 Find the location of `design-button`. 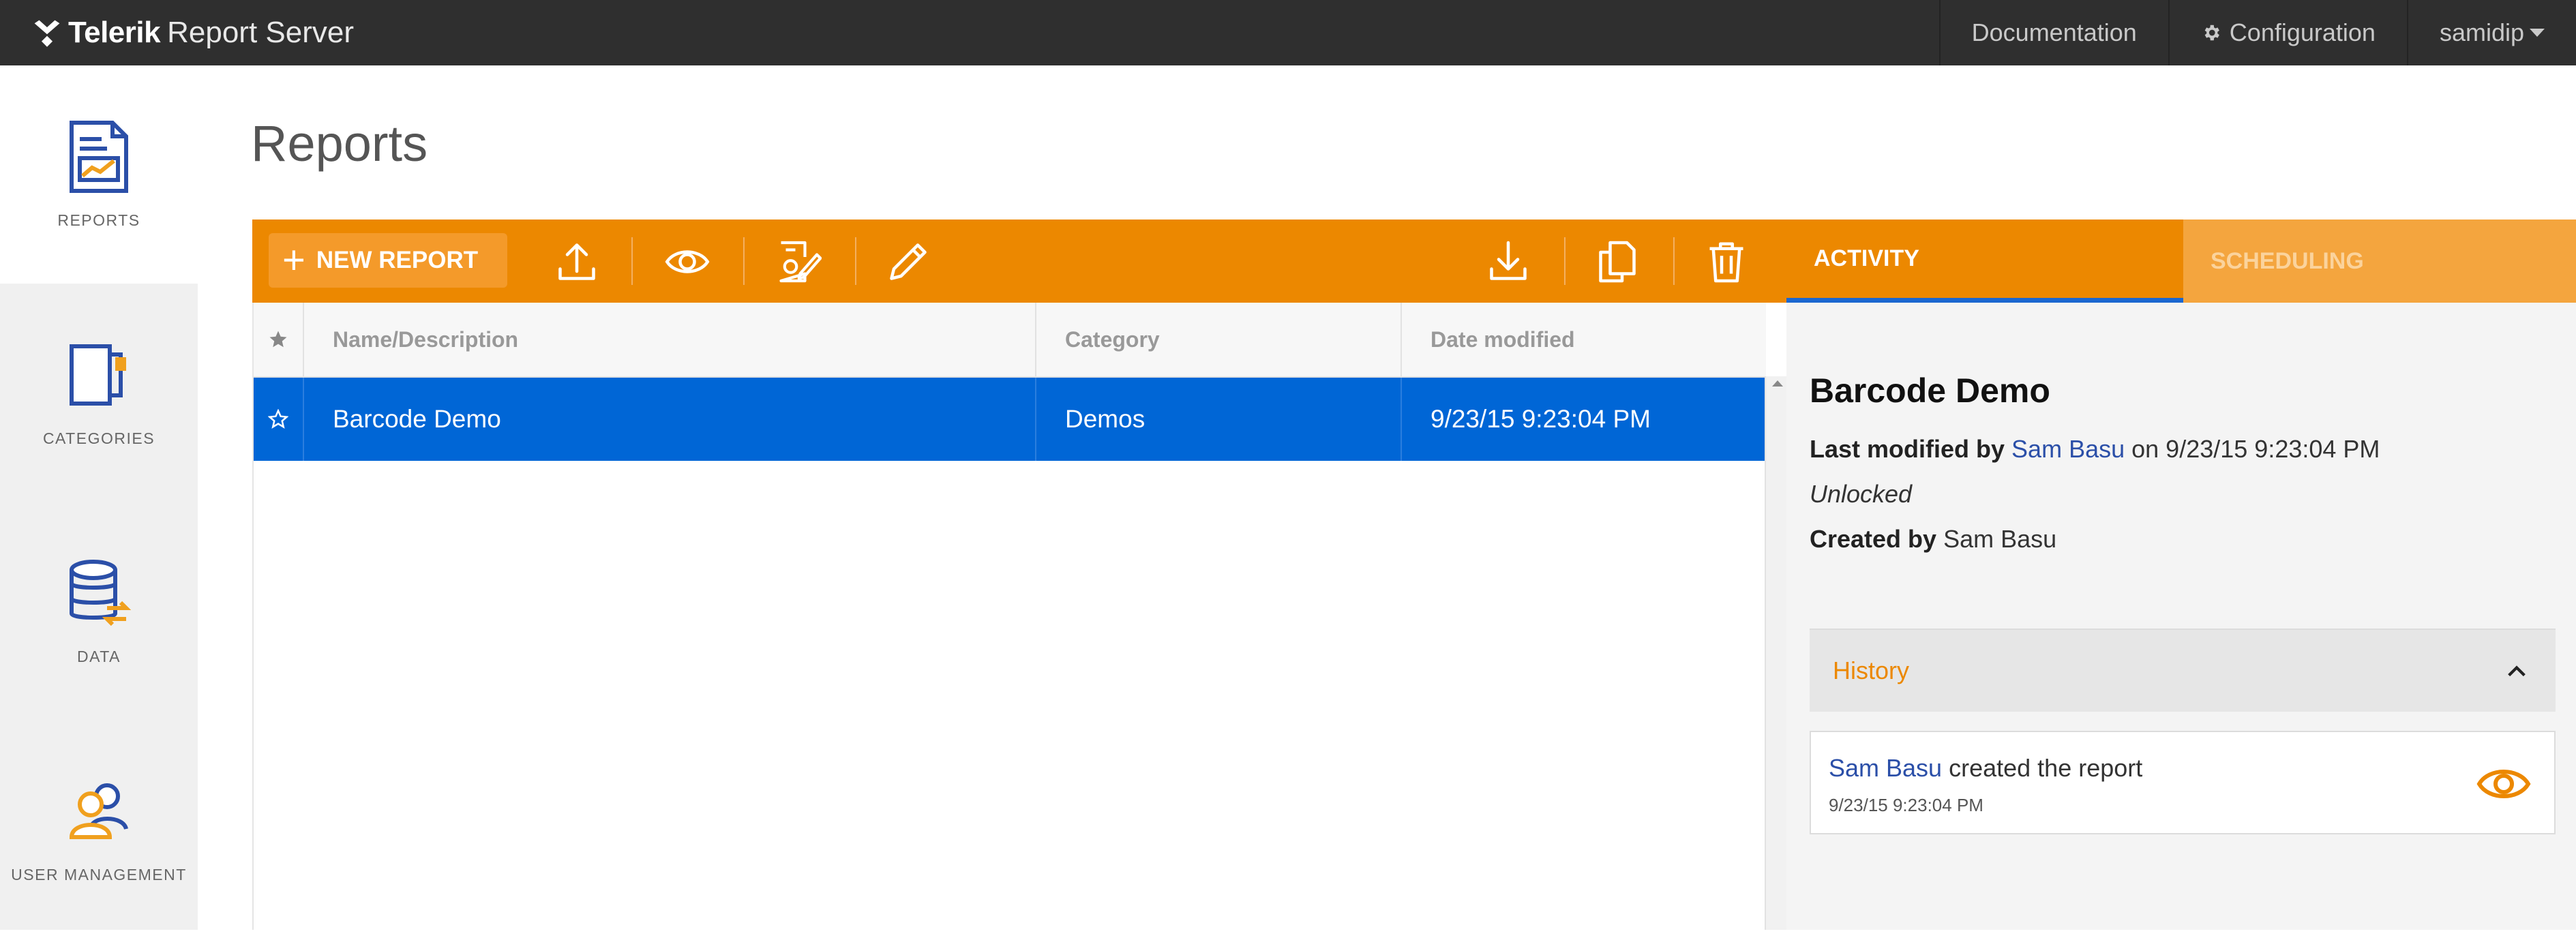

design-button is located at coordinates (798, 261).